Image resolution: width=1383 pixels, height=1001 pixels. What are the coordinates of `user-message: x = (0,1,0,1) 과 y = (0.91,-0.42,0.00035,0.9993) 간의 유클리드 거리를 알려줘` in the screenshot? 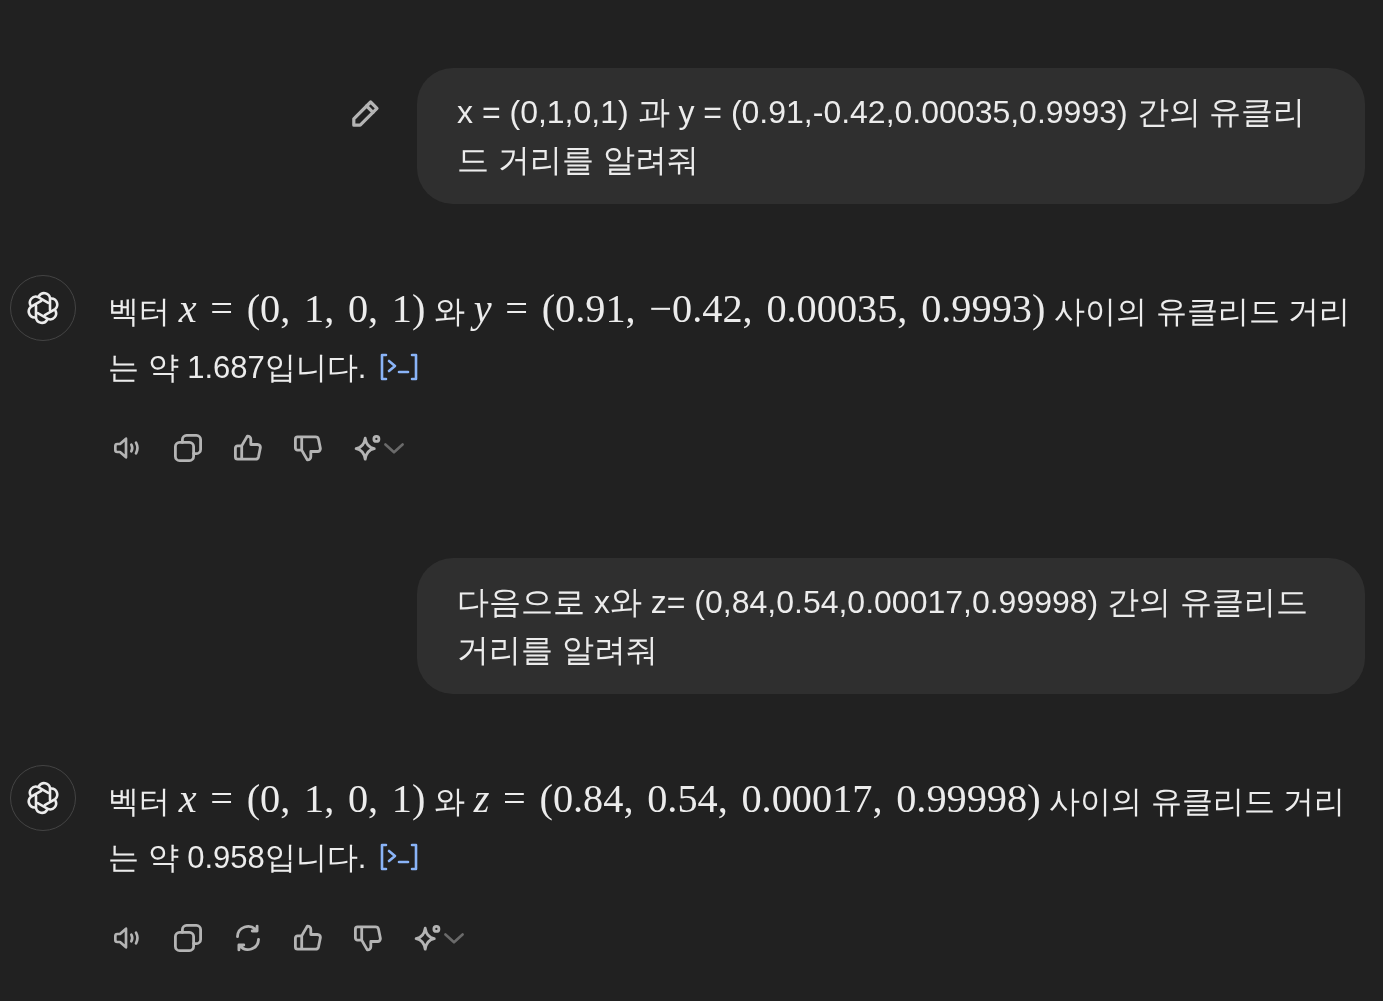 It's located at (891, 136).